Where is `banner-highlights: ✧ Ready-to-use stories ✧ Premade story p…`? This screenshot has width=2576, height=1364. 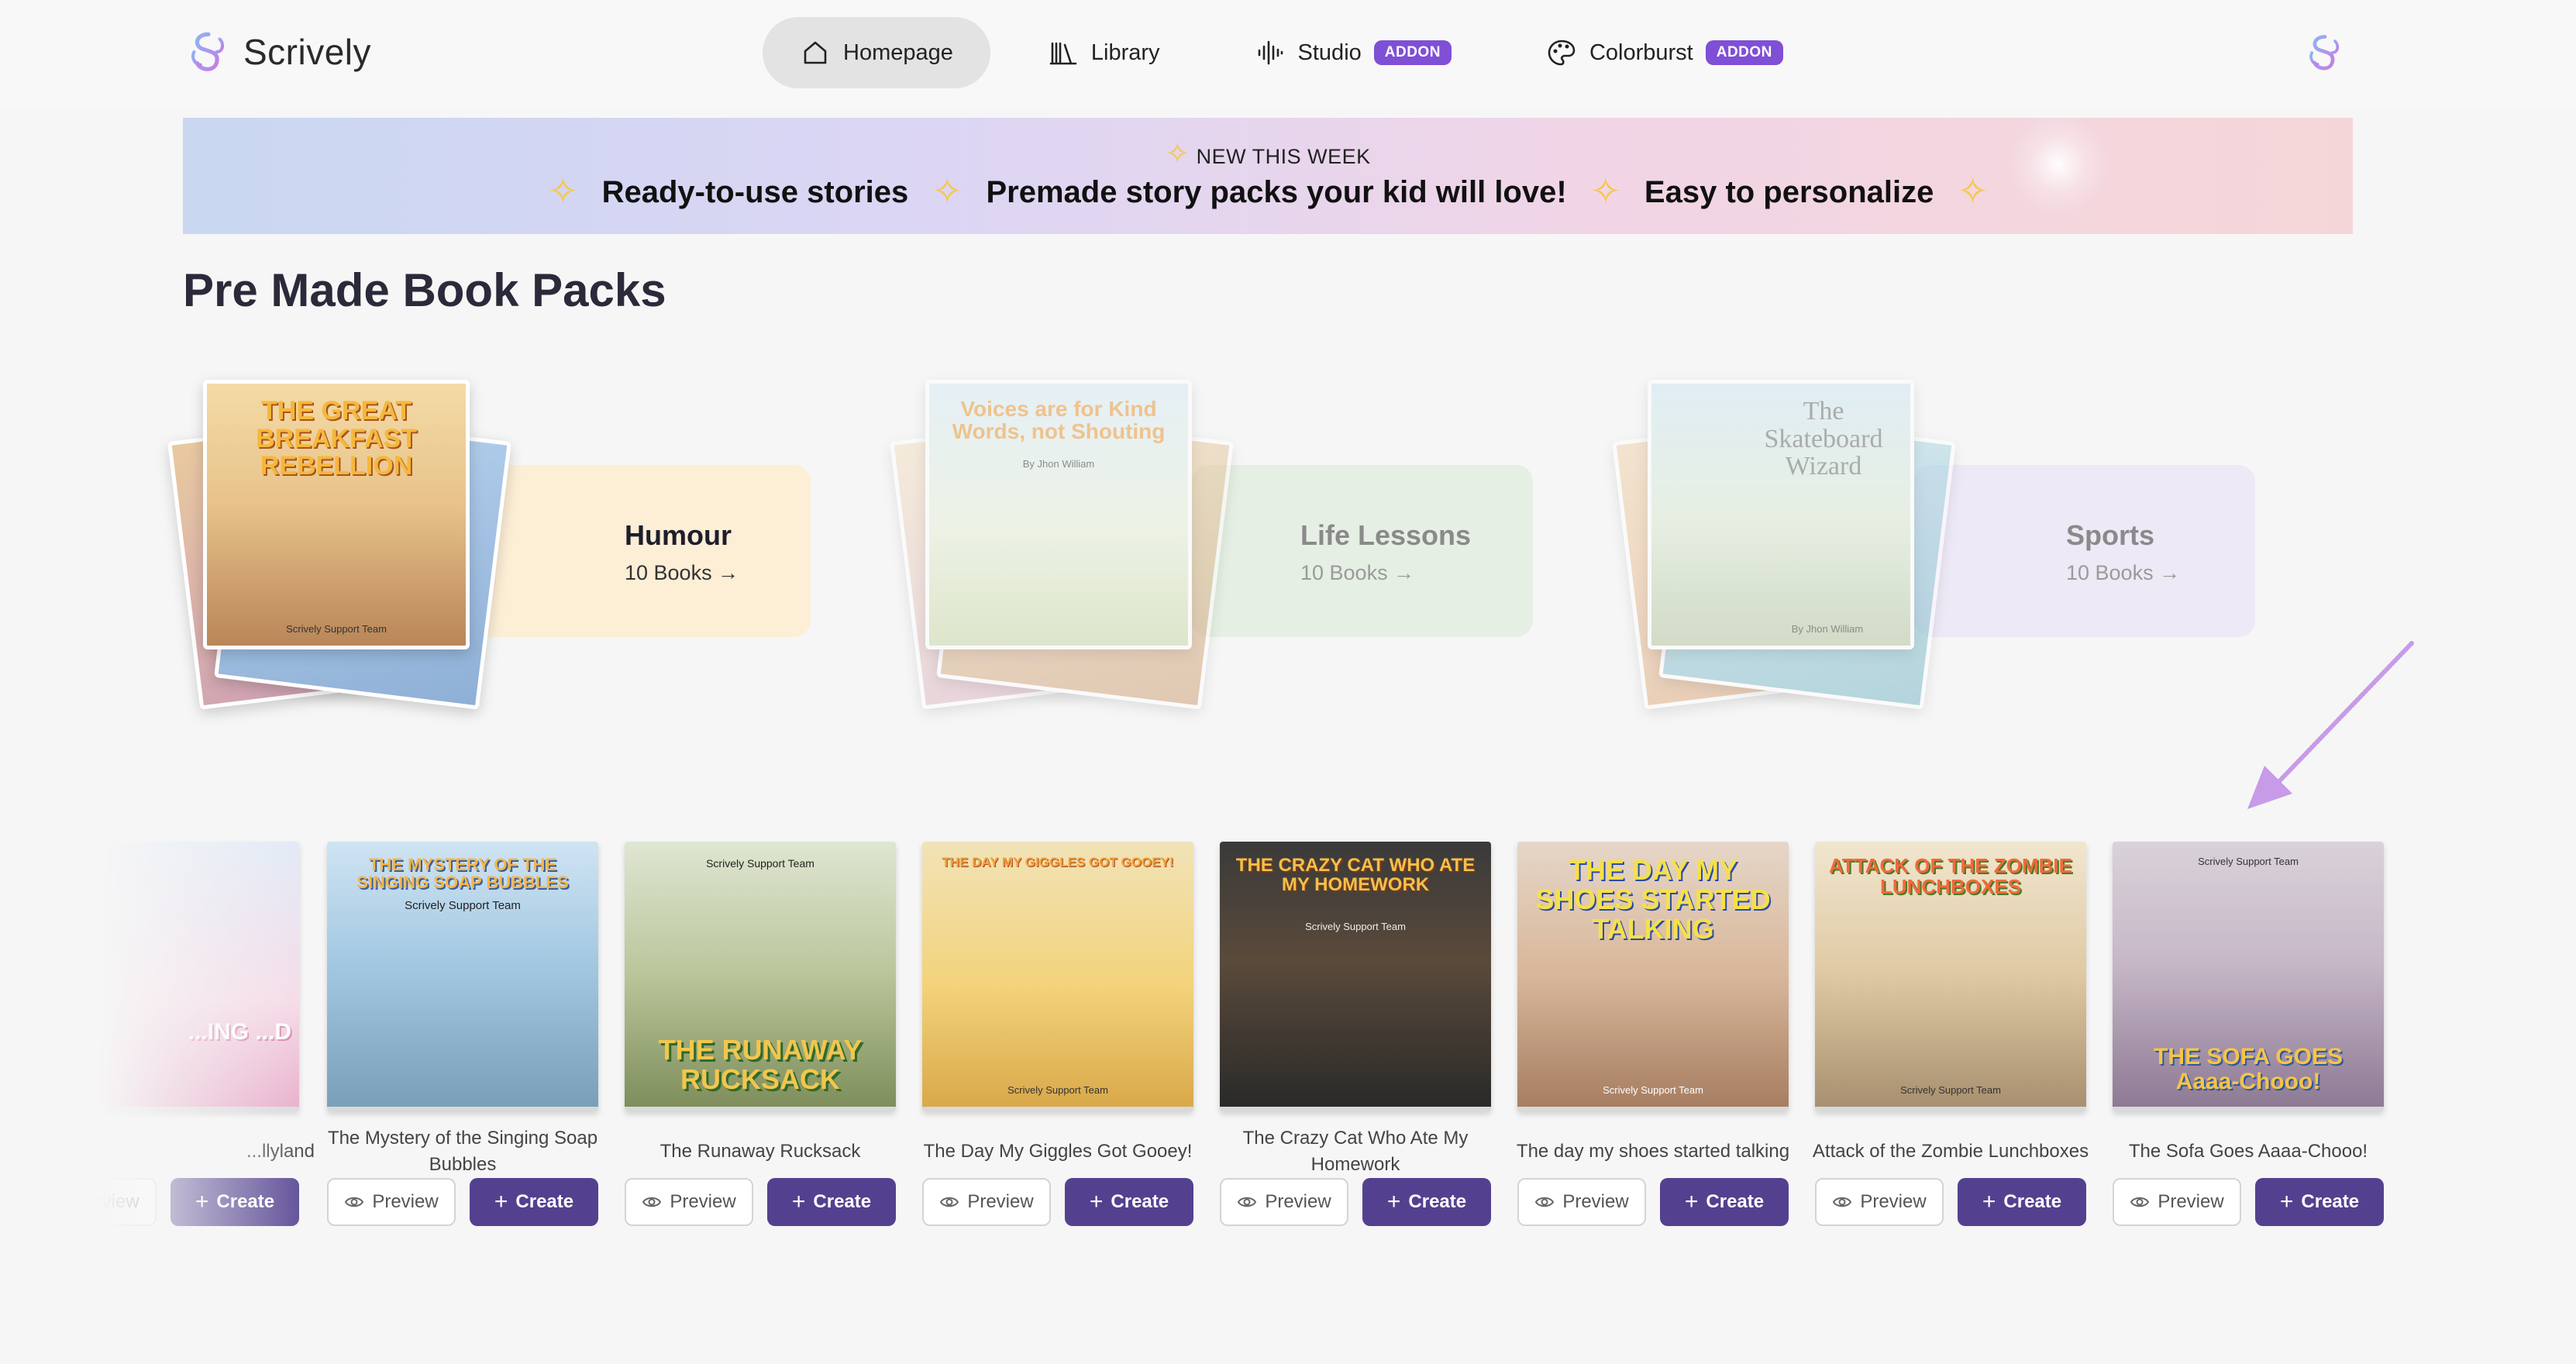
banner-highlights: ✧ Ready-to-use stories ✧ Premade story p… is located at coordinates (1268, 192).